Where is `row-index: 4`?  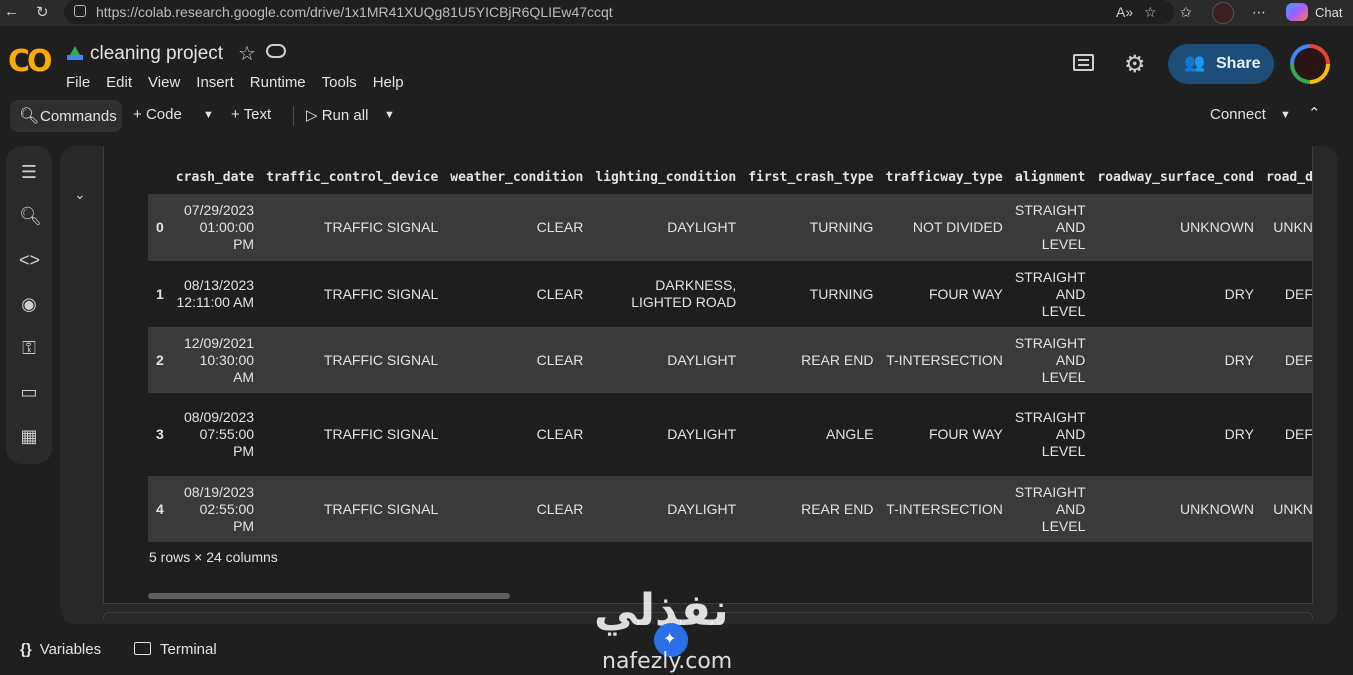 row-index: 4 is located at coordinates (159, 509).